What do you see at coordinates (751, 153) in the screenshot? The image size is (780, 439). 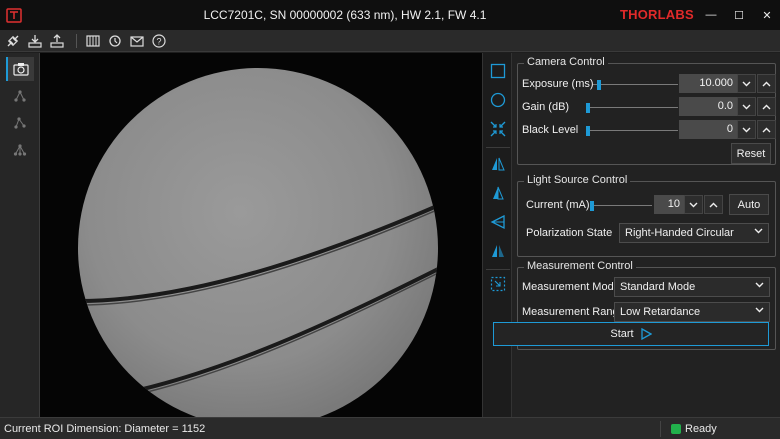 I see `reset-button: Reset` at bounding box center [751, 153].